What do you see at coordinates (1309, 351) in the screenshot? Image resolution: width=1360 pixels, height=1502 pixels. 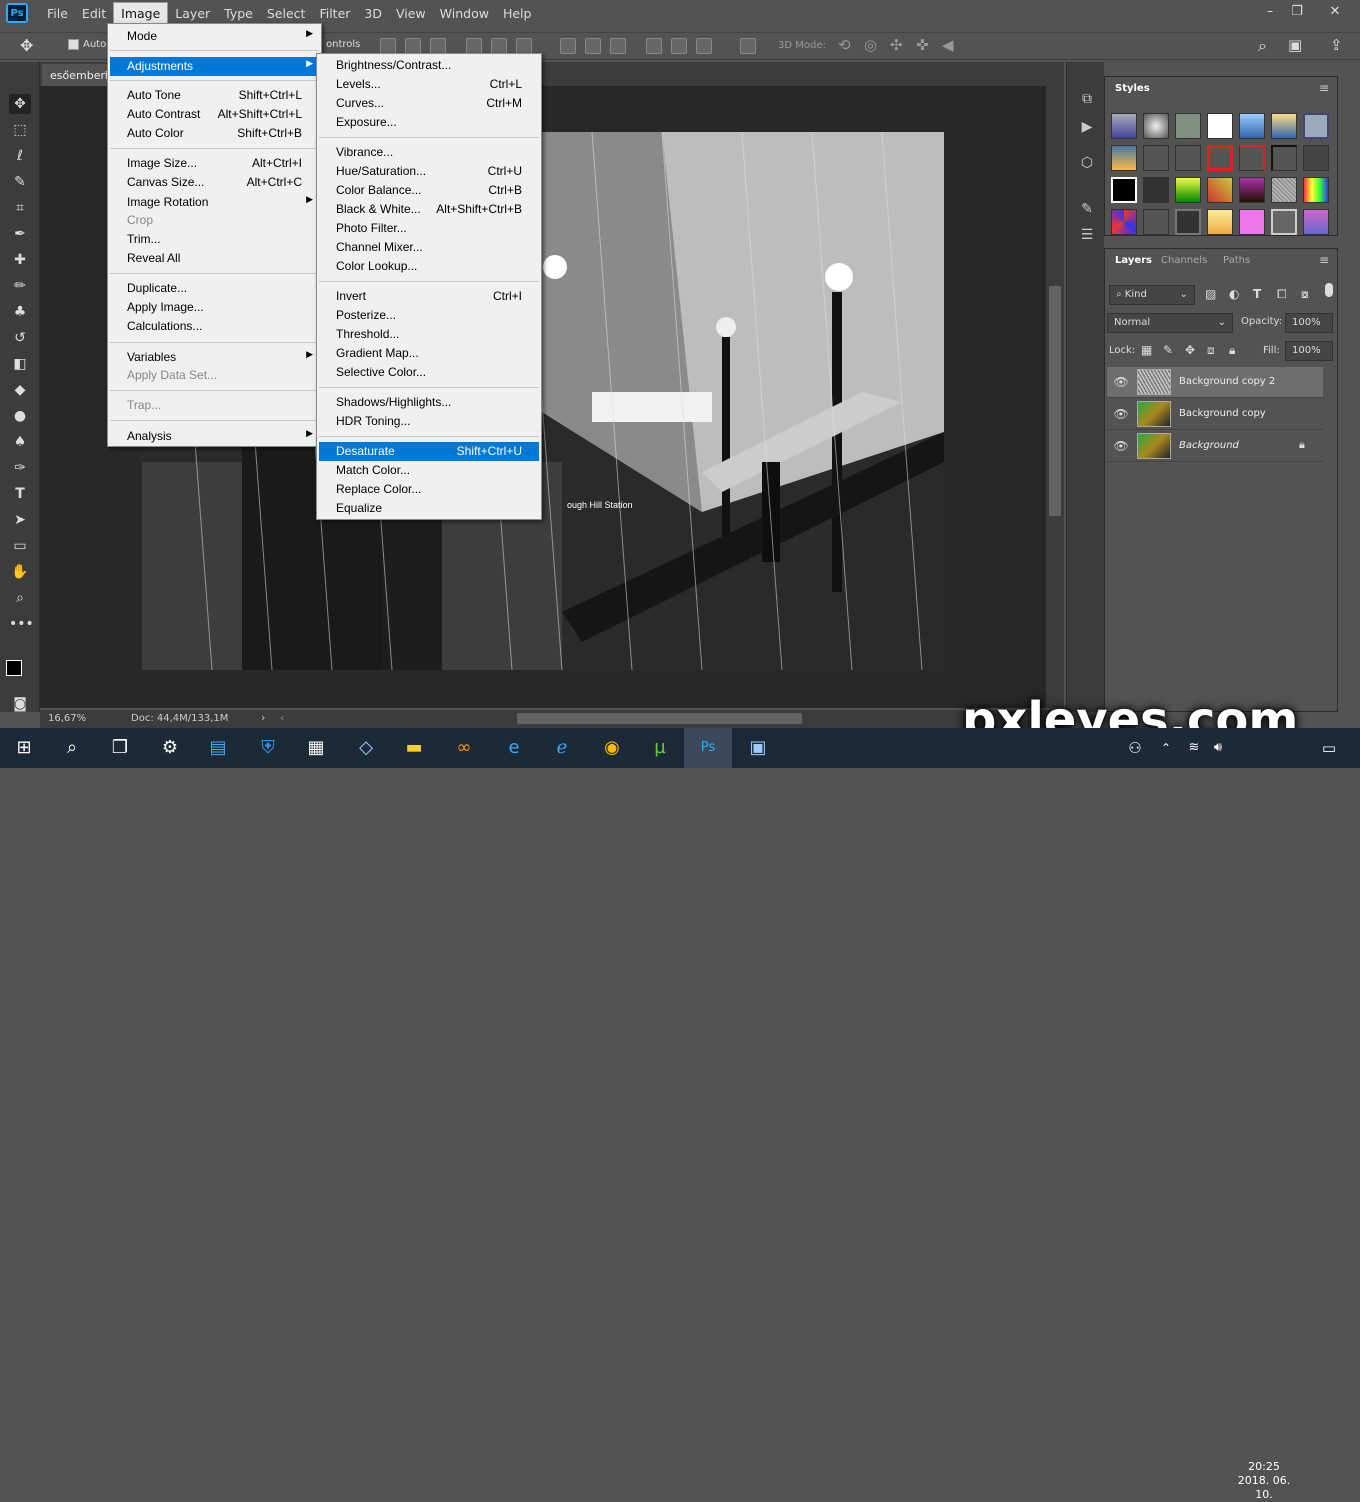 I see `fill-input: 100%` at bounding box center [1309, 351].